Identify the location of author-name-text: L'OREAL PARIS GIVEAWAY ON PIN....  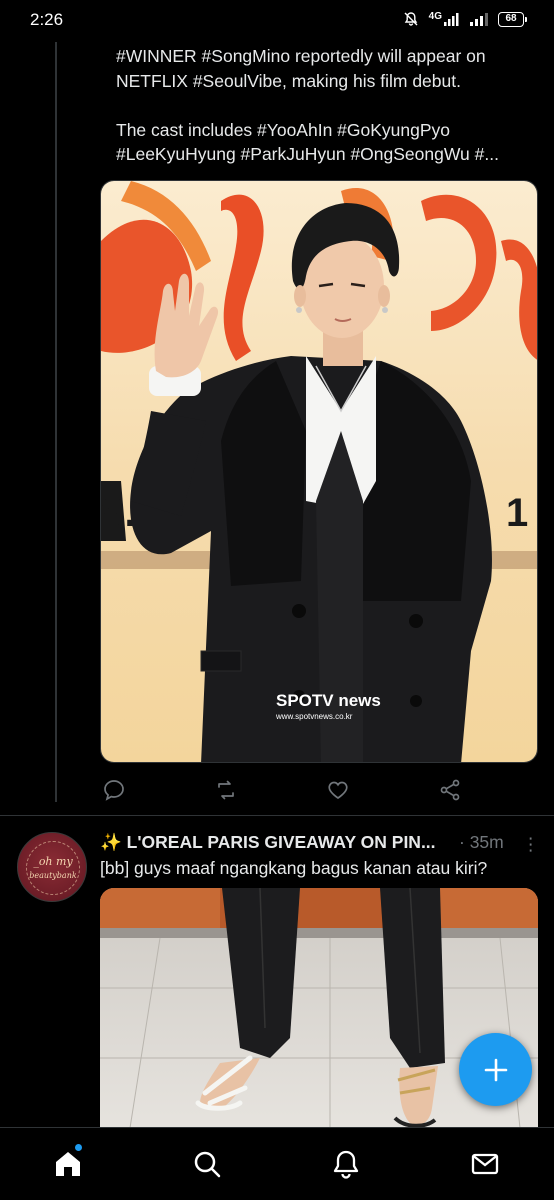
(281, 842).